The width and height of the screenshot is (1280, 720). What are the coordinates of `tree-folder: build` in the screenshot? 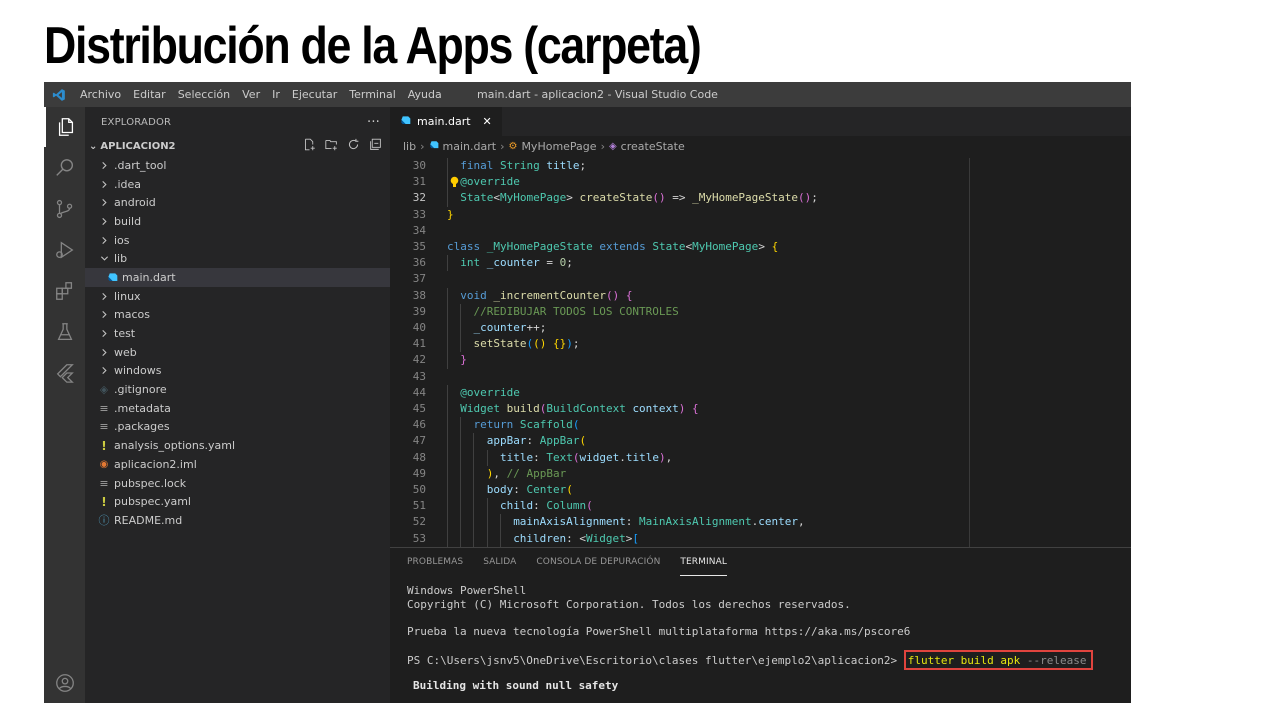 It's located at (237, 221).